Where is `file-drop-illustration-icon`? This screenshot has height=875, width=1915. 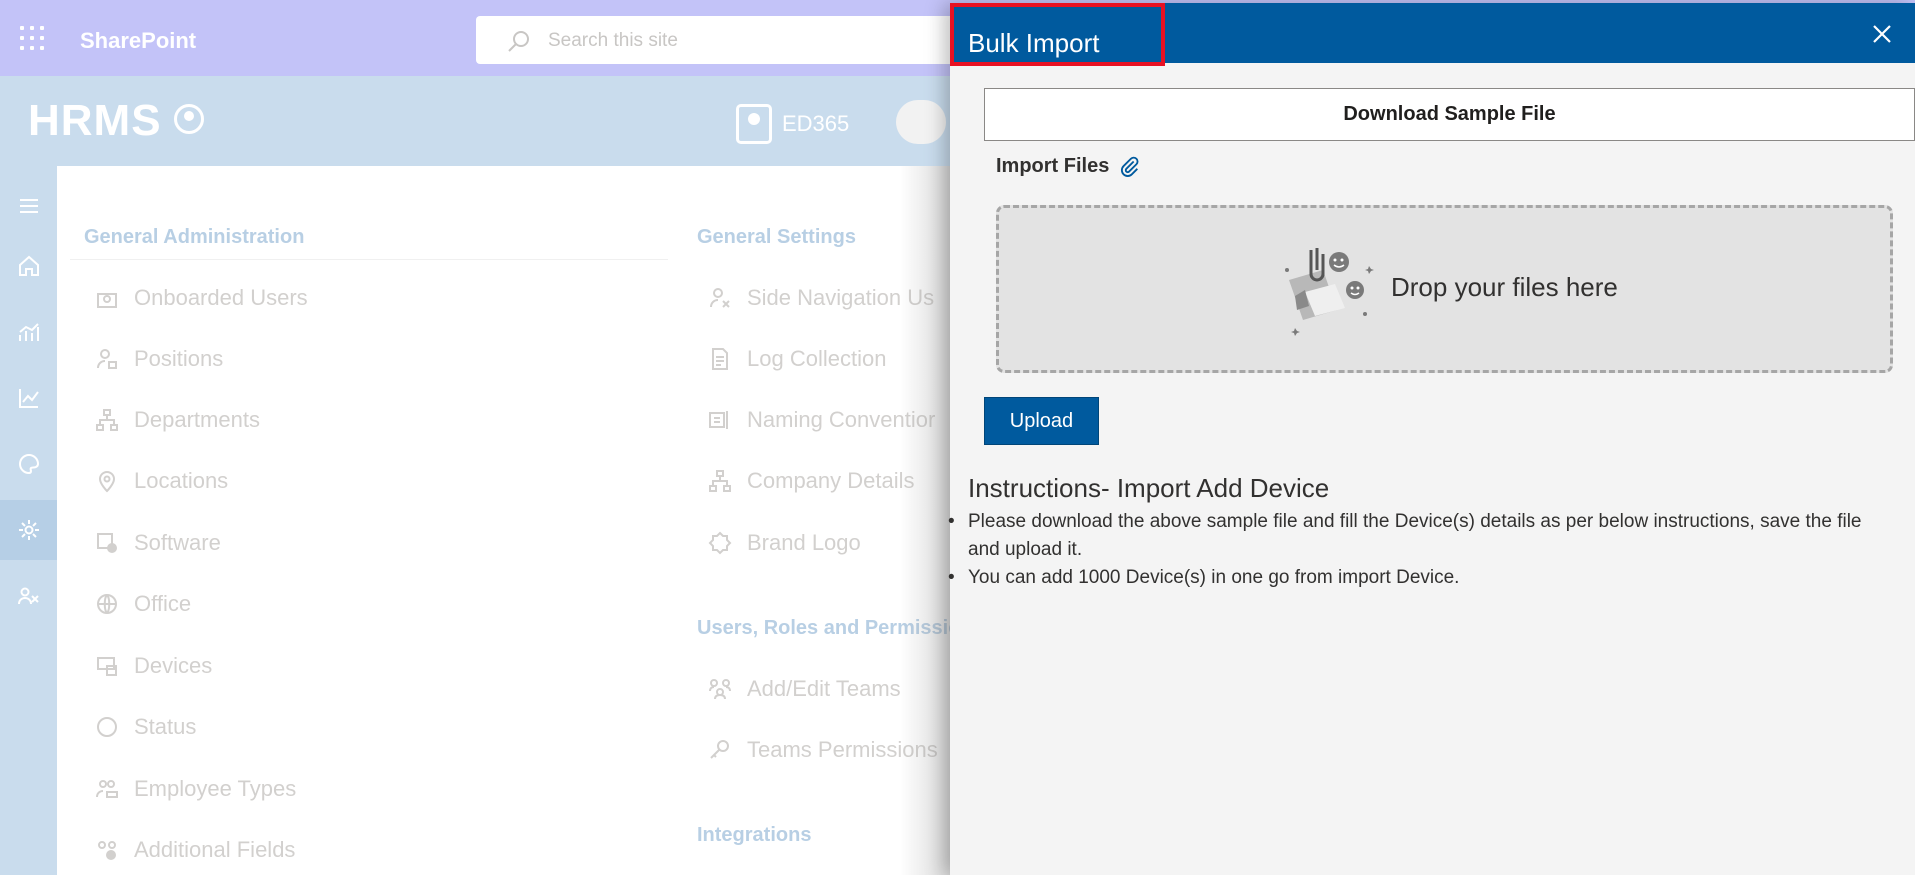
file-drop-illustration-icon is located at coordinates (1329, 292).